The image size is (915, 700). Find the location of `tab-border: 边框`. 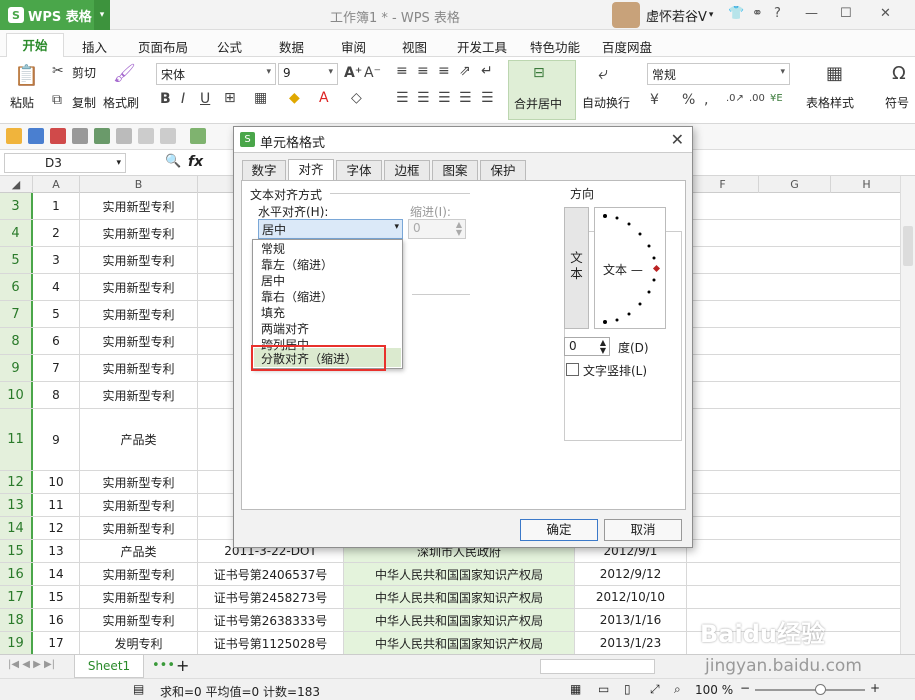

tab-border: 边框 is located at coordinates (407, 170).